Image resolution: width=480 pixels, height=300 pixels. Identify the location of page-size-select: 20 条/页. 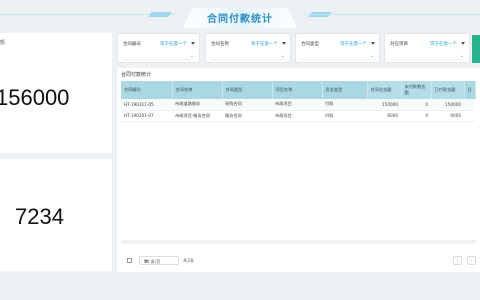
(159, 260).